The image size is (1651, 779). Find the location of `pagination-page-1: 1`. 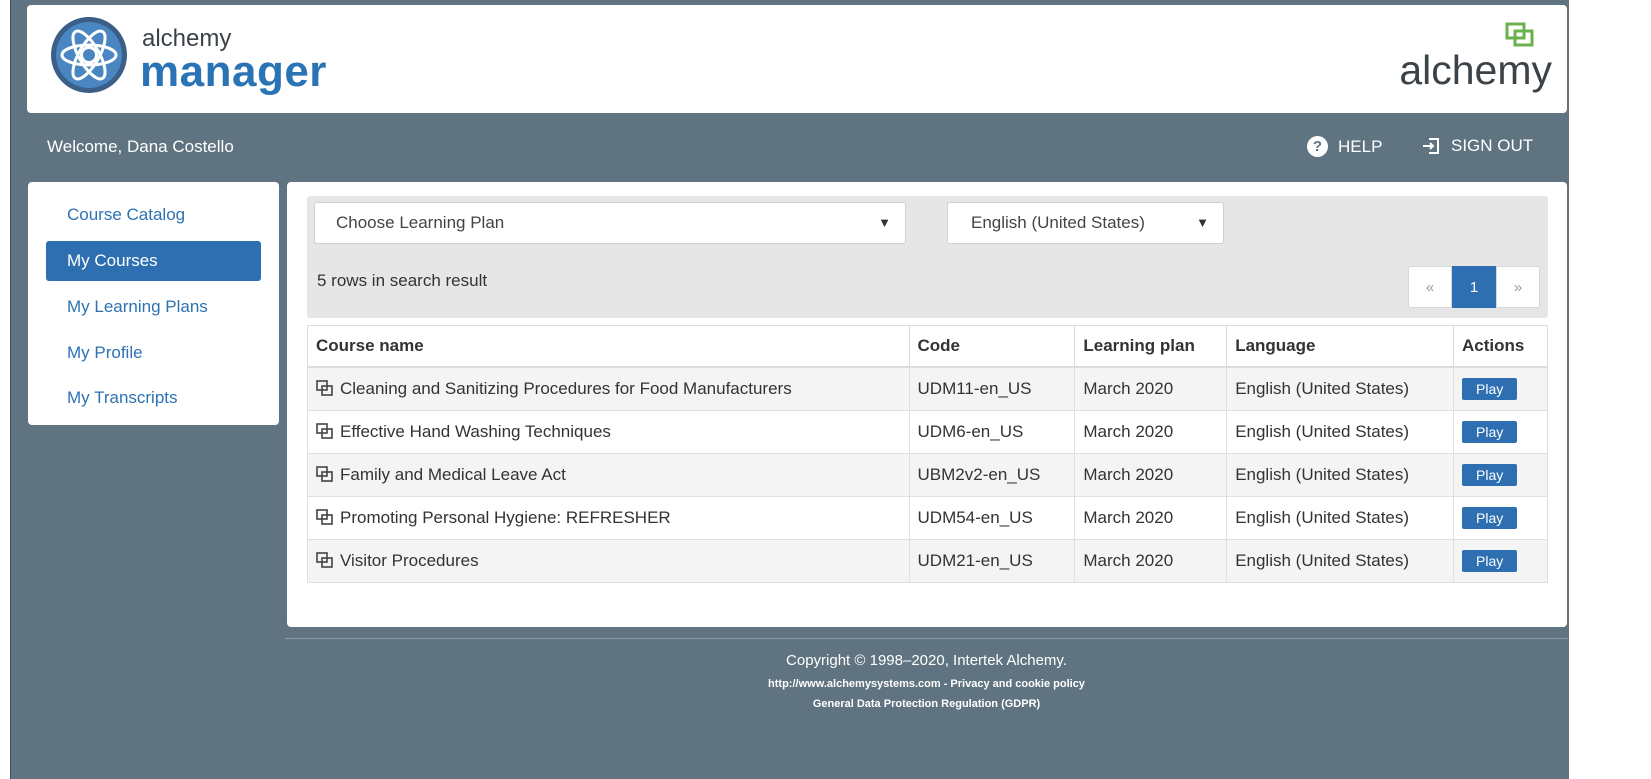

pagination-page-1: 1 is located at coordinates (1474, 287).